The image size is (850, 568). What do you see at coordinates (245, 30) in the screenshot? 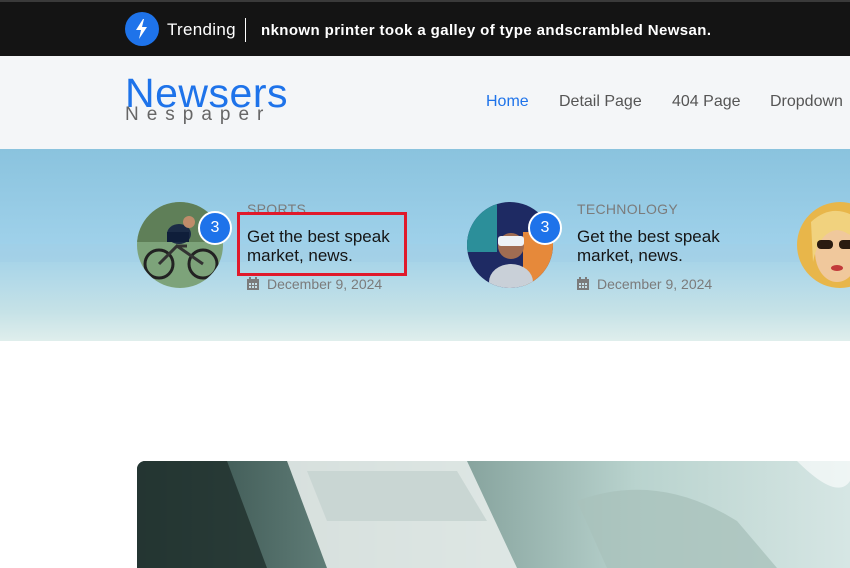
I see `trending-divider` at bounding box center [245, 30].